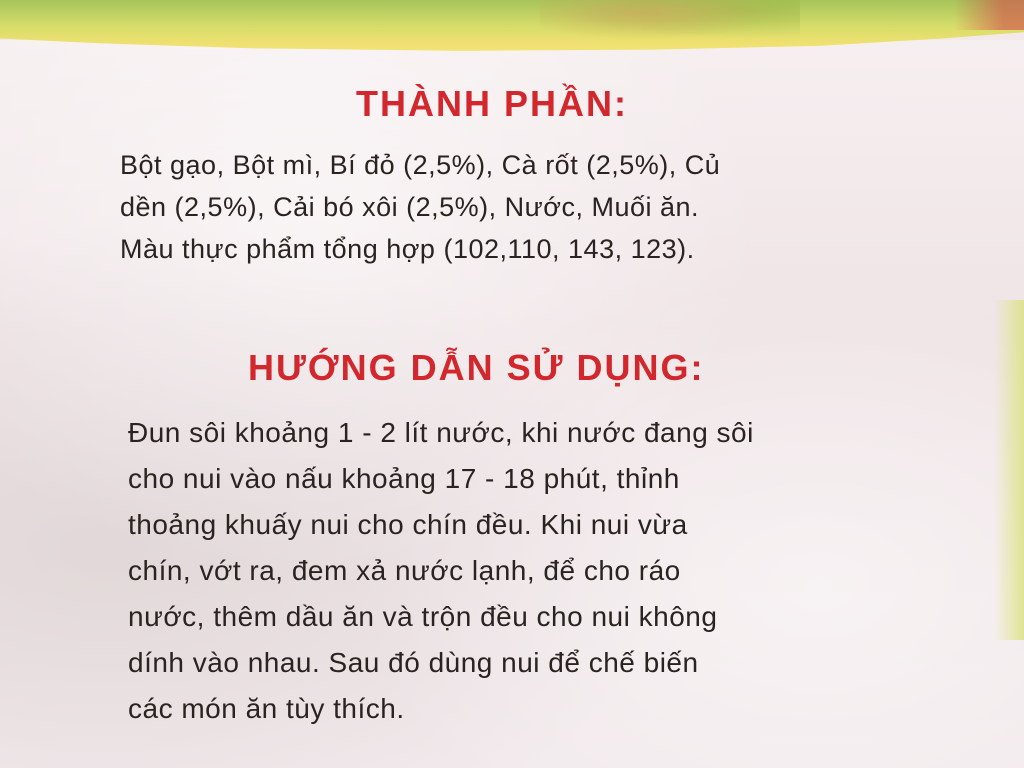 The image size is (1024, 768). What do you see at coordinates (989, 15) in the screenshot?
I see `package-top-red-accent` at bounding box center [989, 15].